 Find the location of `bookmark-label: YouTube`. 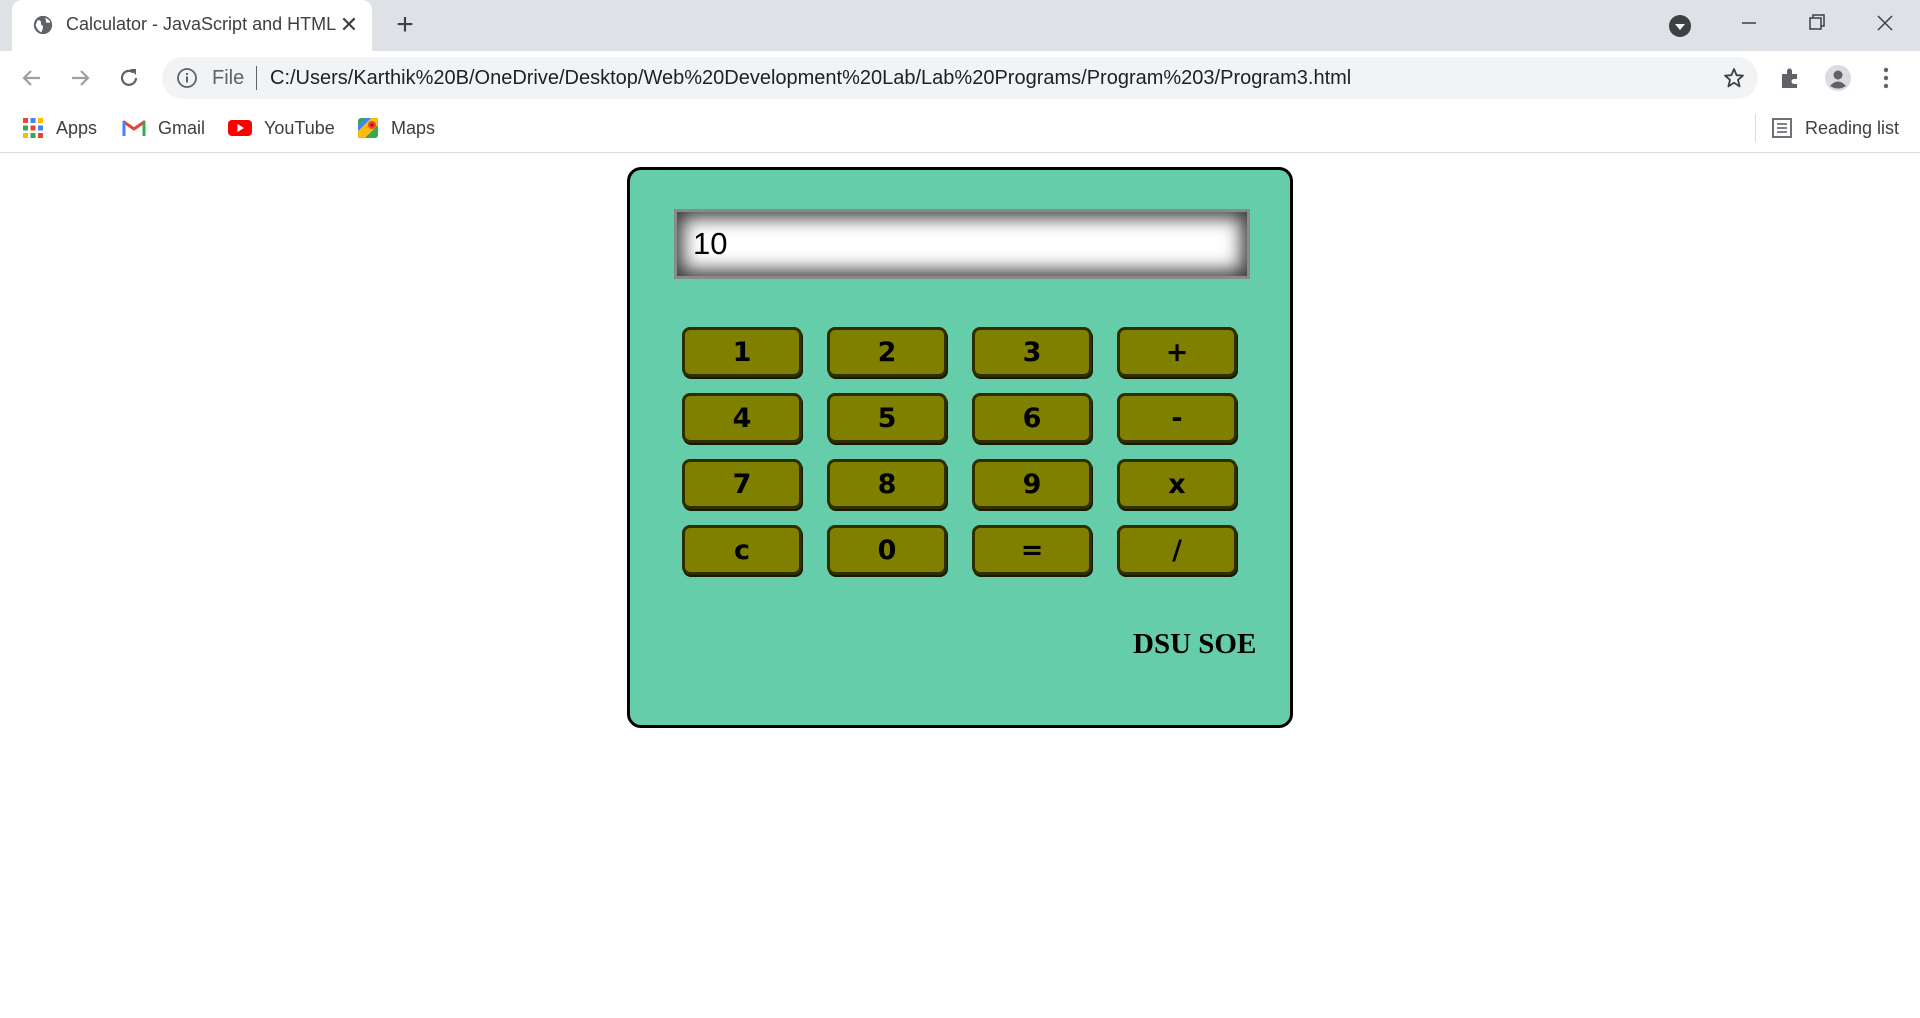

bookmark-label: YouTube is located at coordinates (299, 127).